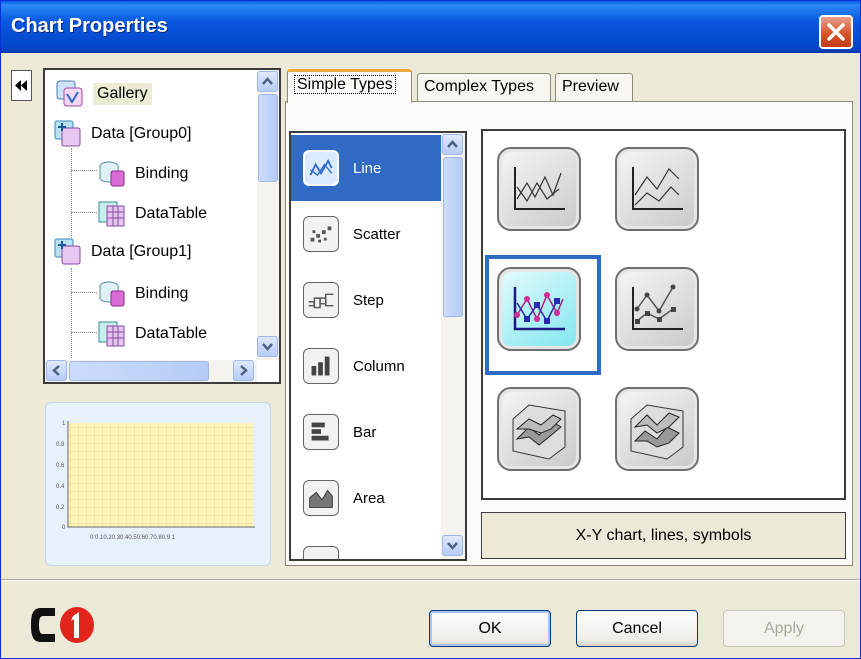 This screenshot has height=659, width=861. I want to click on tab-label: Preview, so click(590, 86).